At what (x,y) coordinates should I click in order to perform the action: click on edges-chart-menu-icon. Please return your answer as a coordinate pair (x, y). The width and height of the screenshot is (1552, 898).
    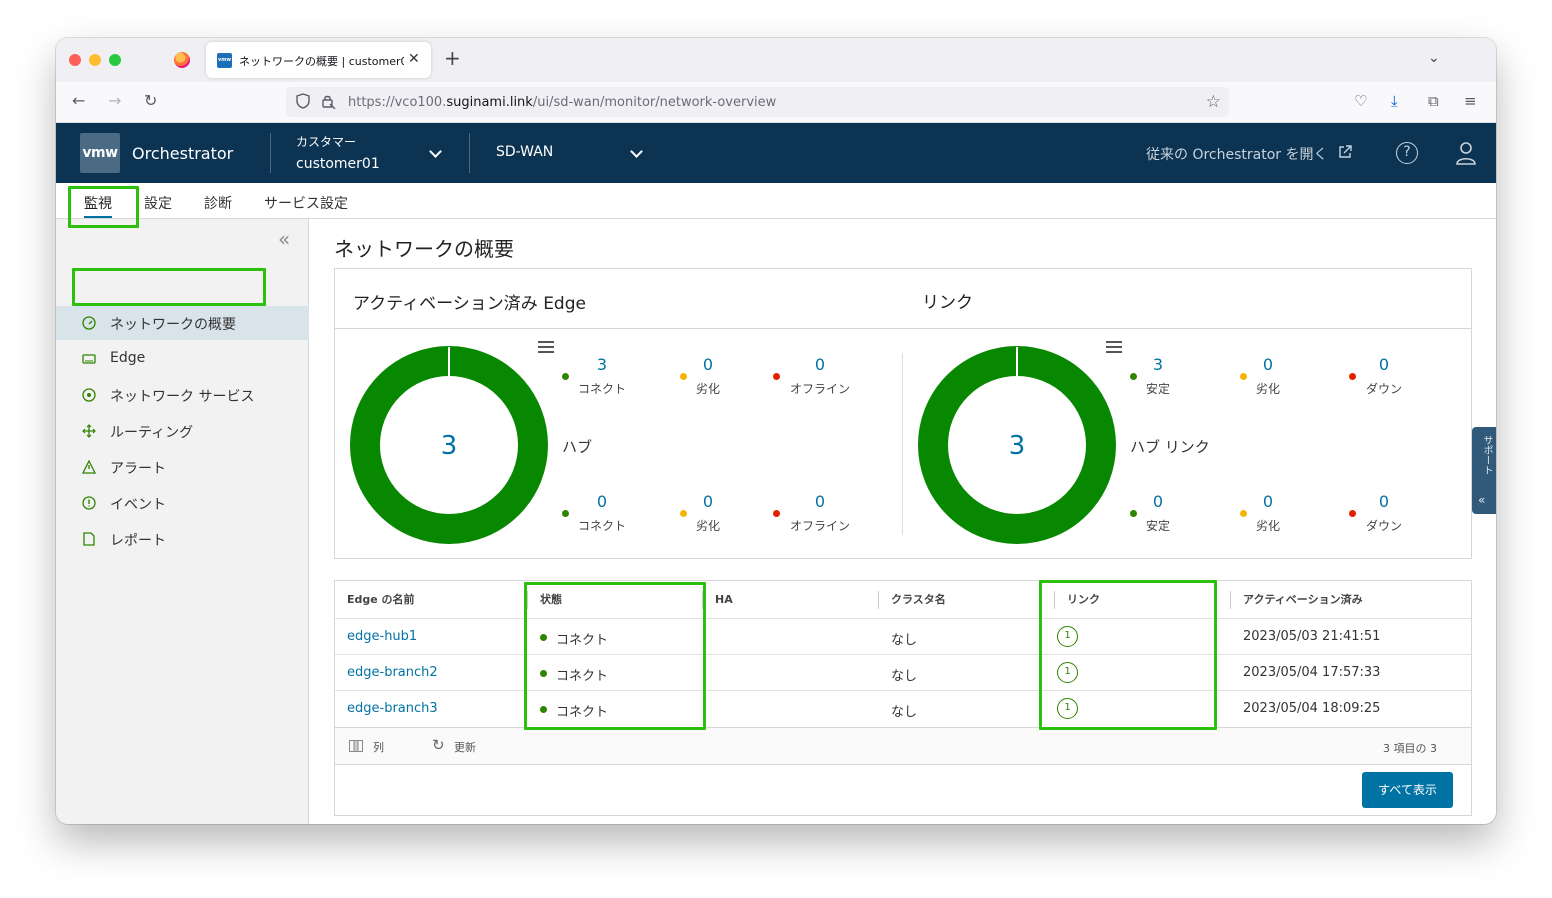
    Looking at the image, I should click on (546, 347).